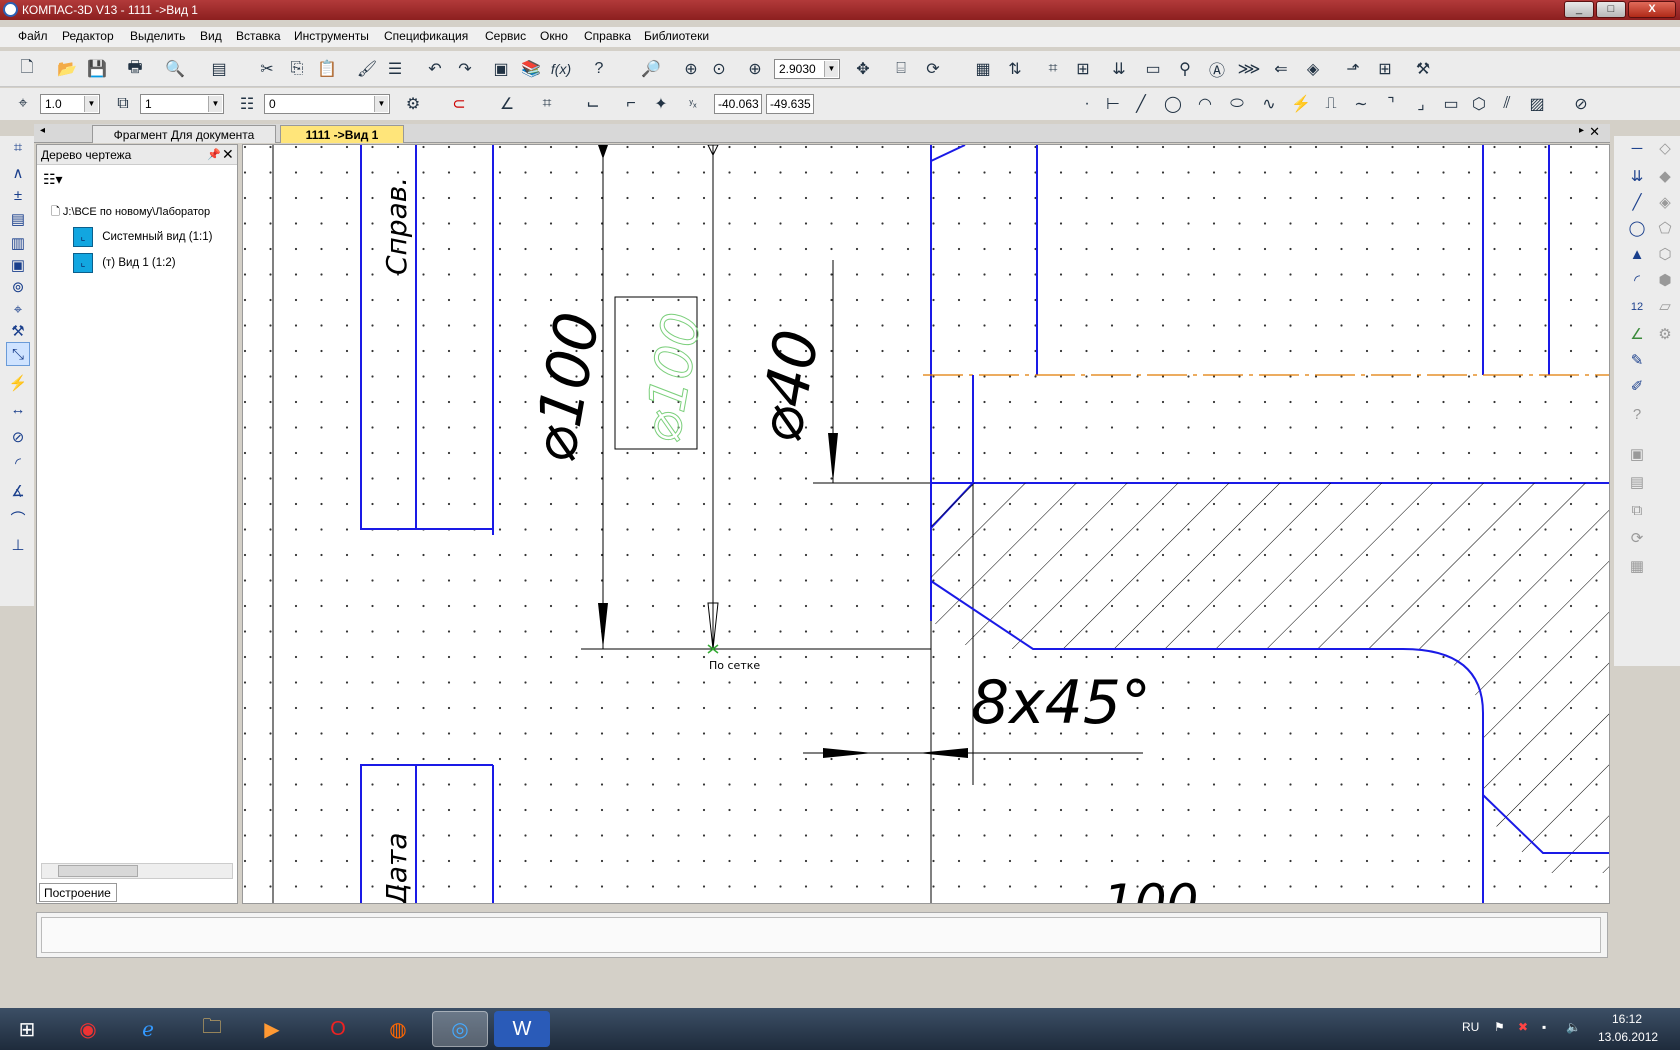 Image resolution: width=1680 pixels, height=1050 pixels. Describe the element at coordinates (18, 244) in the screenshot. I see `spec-icon: ▥` at that location.